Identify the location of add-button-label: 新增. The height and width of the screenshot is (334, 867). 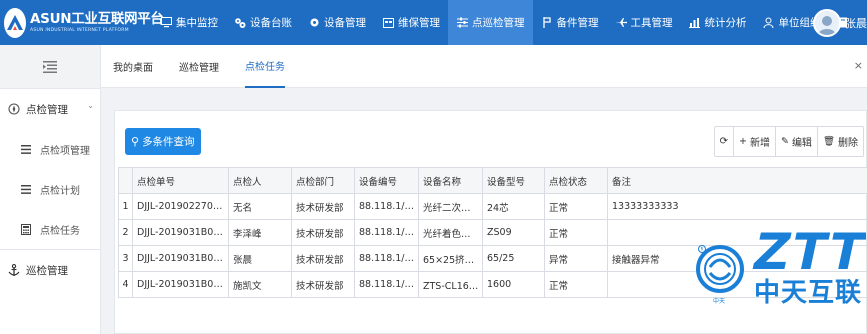
(759, 143).